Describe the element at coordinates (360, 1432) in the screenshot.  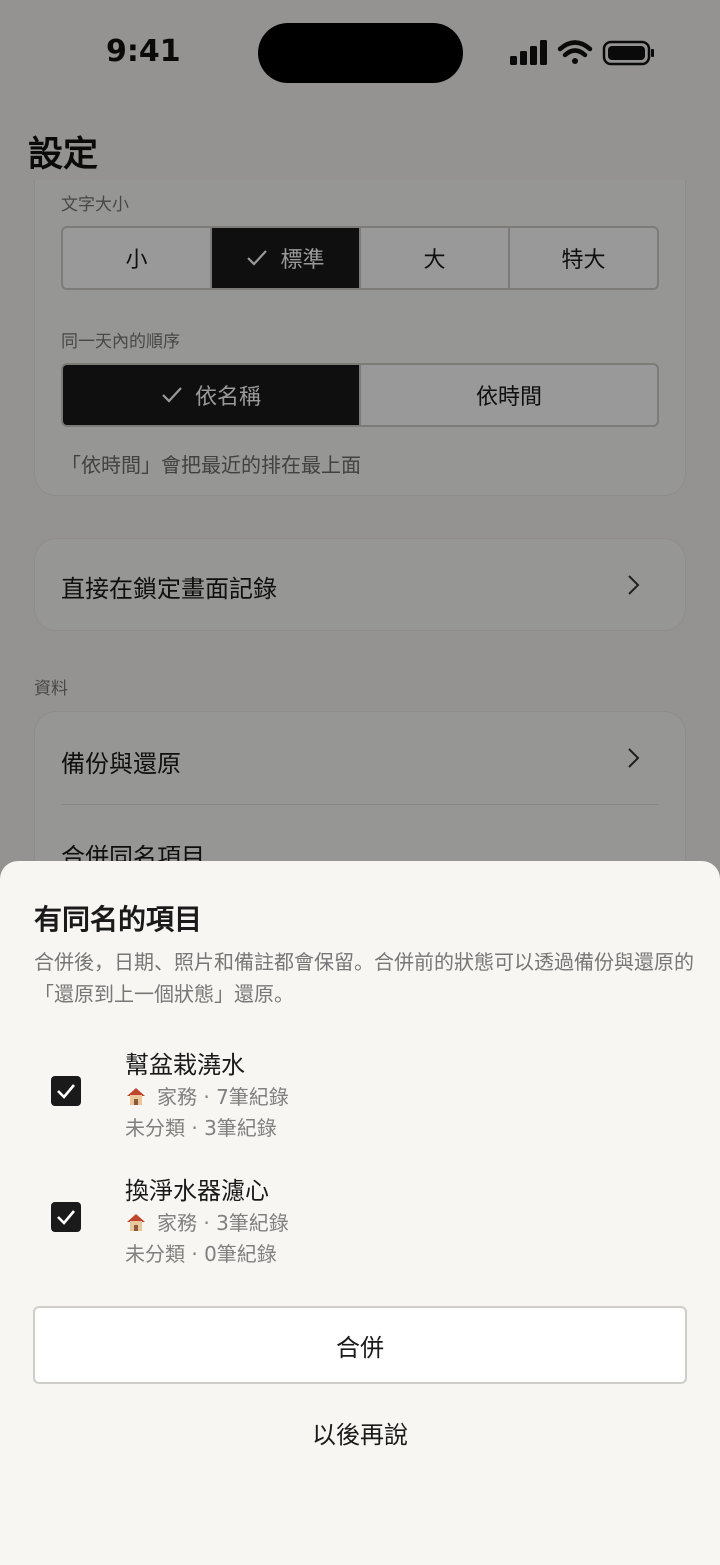
I see `later-button: 以後再說` at that location.